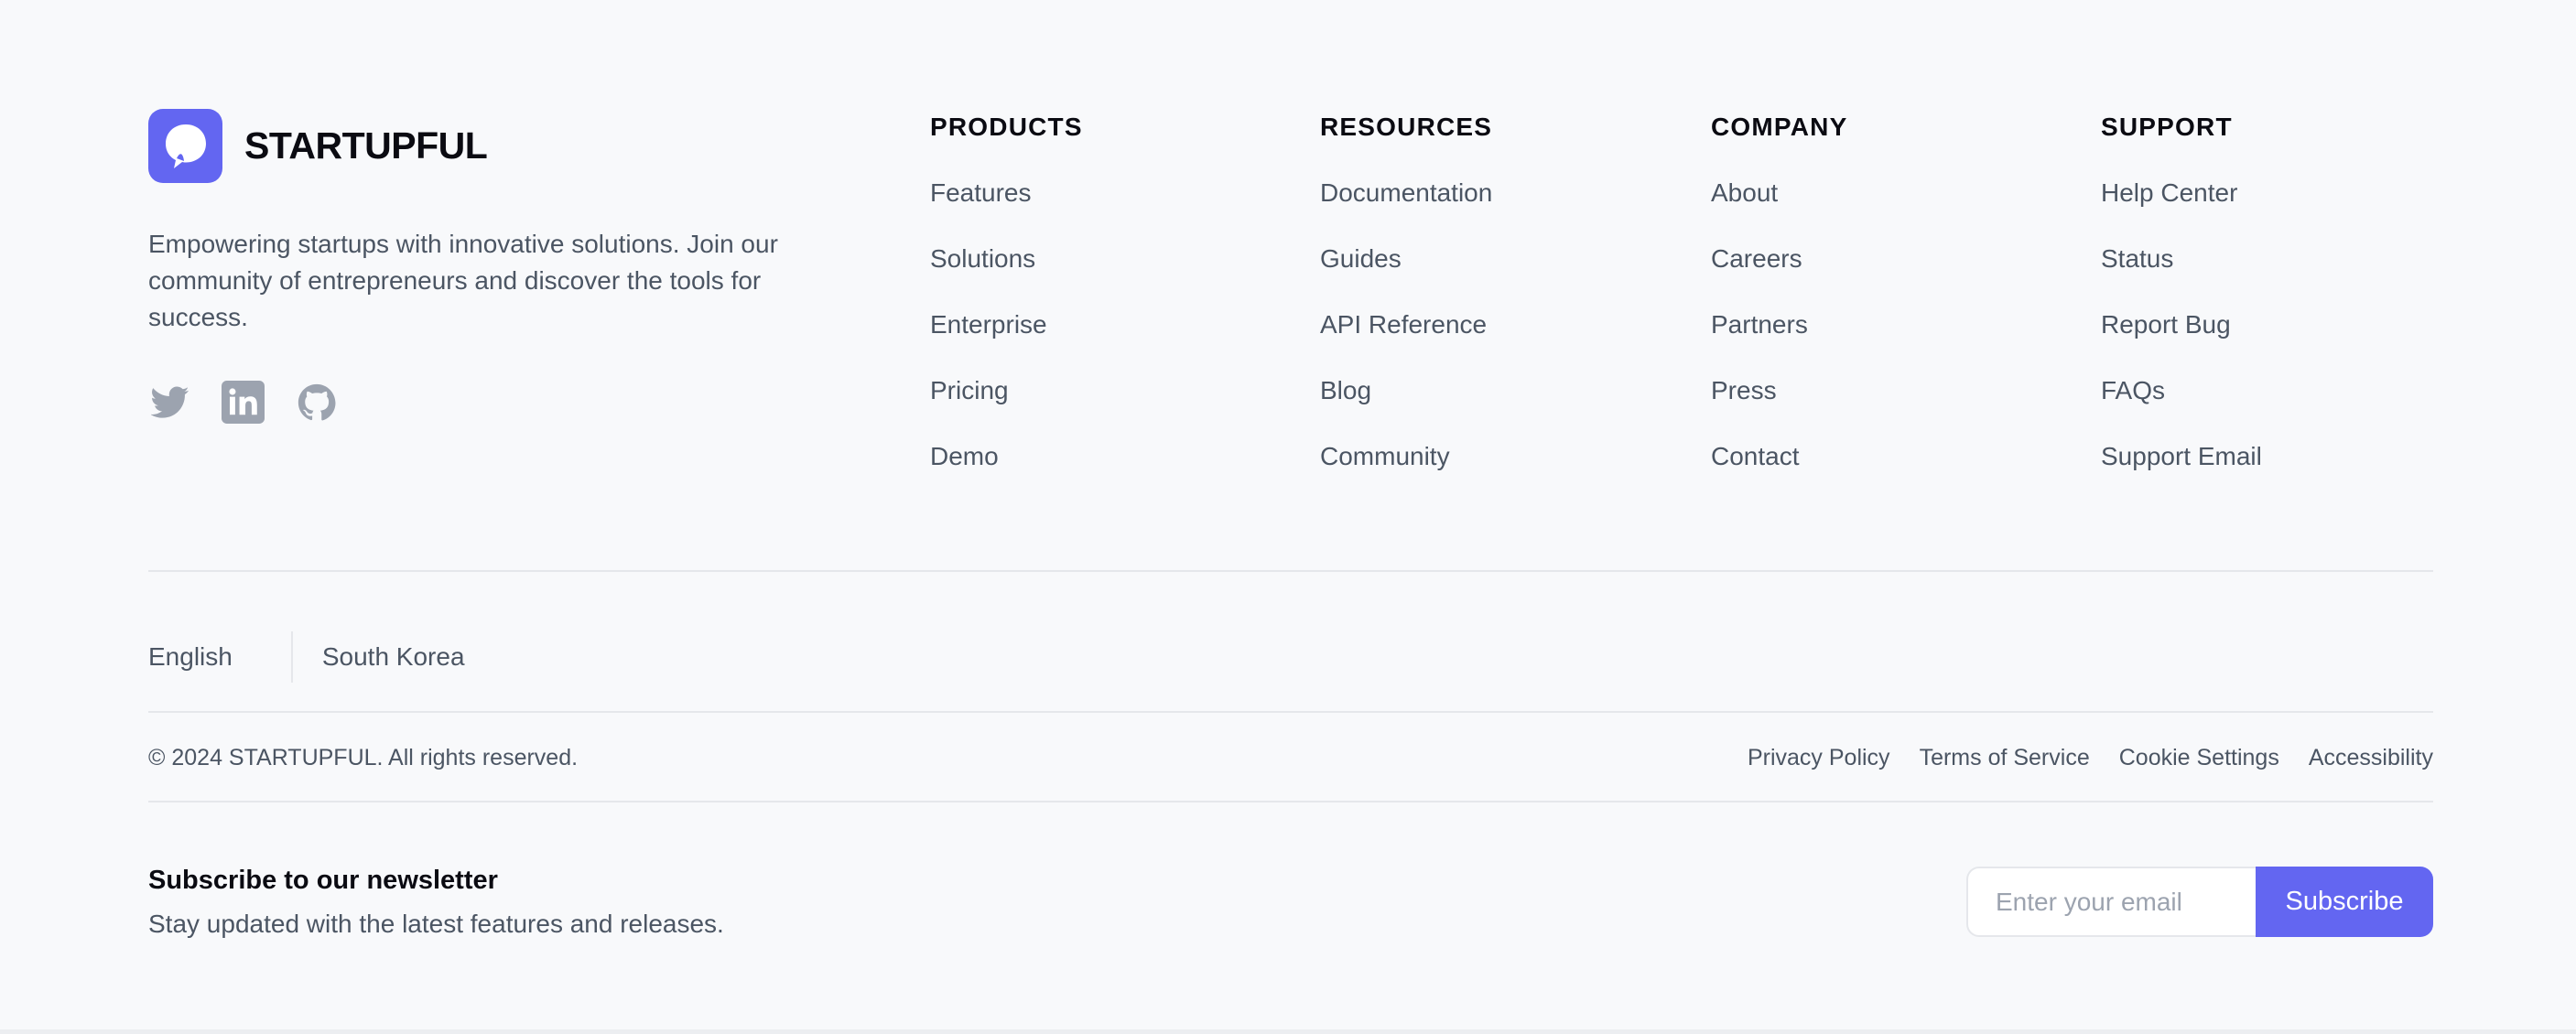  I want to click on footer-link-solutions: Solutions, so click(1085, 259).